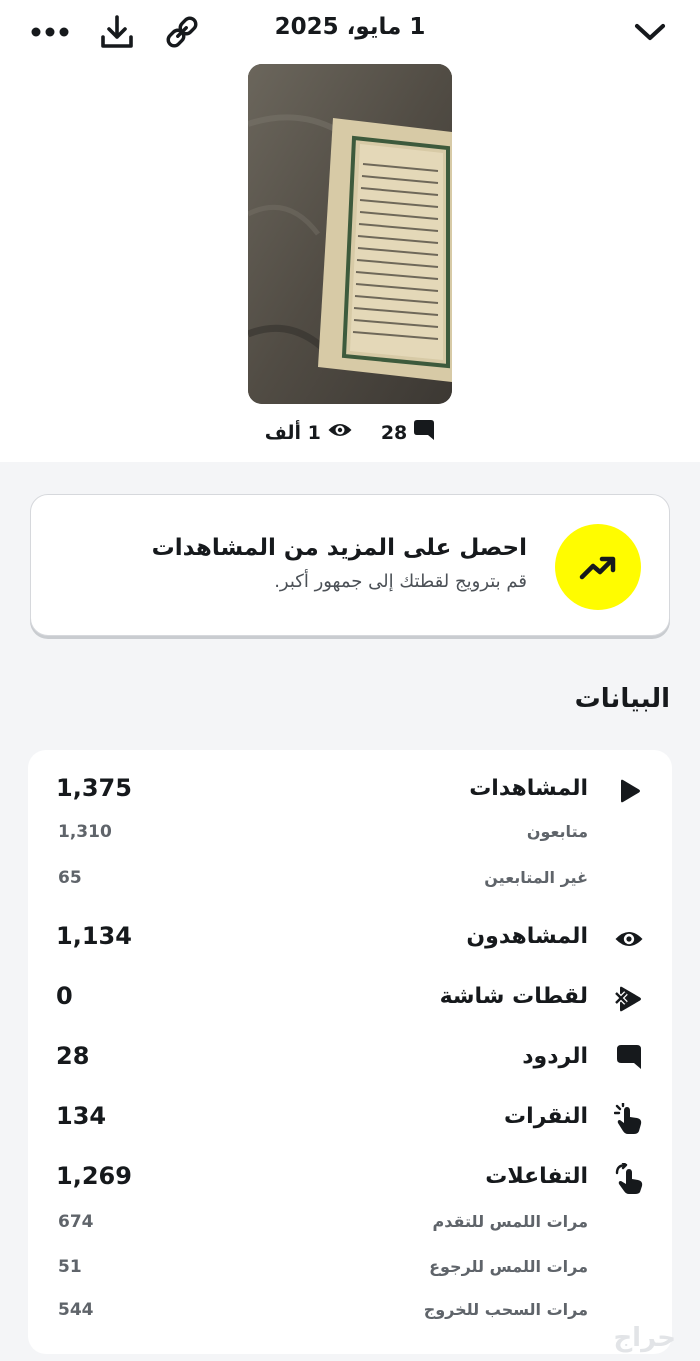 This screenshot has height=1361, width=700. I want to click on swipe-out-label: مرات السحب للخروج, so click(505, 1309).